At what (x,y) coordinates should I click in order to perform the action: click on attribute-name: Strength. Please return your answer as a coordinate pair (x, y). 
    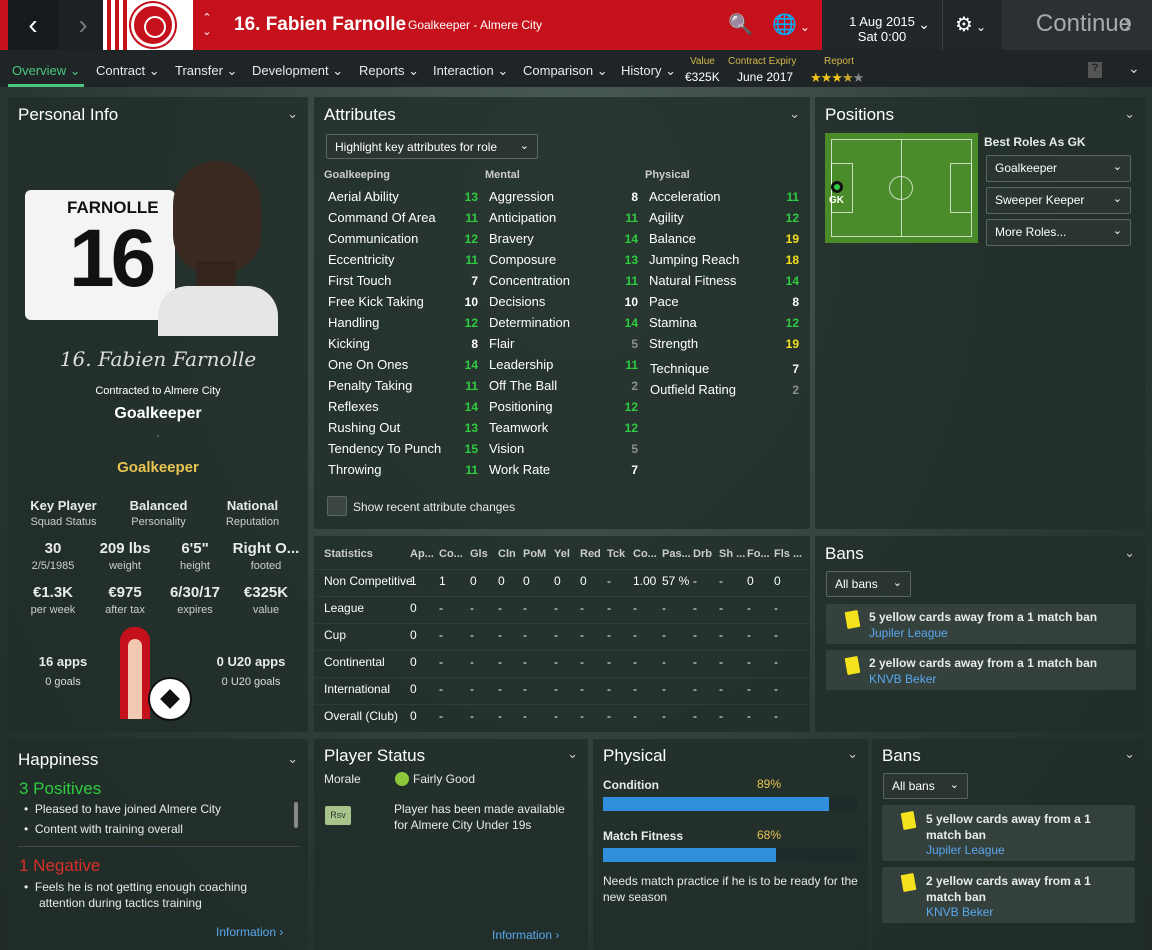
    Looking at the image, I should click on (673, 343).